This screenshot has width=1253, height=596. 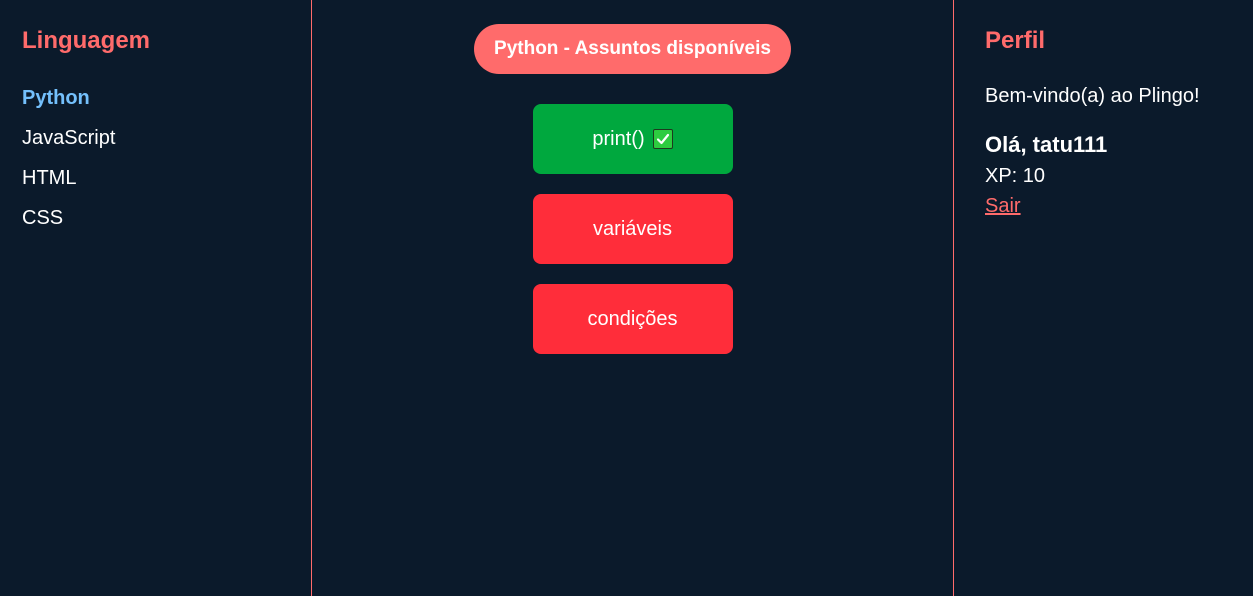 What do you see at coordinates (155, 138) in the screenshot?
I see `language-item-javascript: JavaScript` at bounding box center [155, 138].